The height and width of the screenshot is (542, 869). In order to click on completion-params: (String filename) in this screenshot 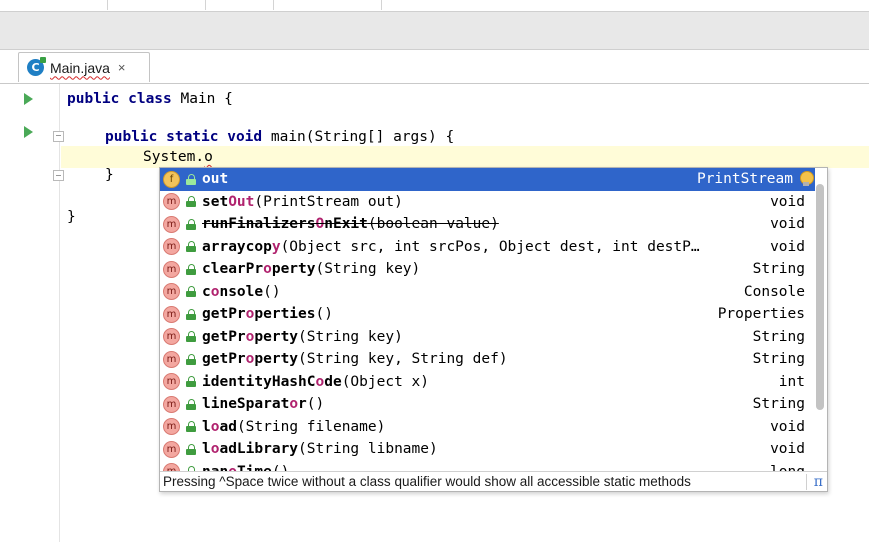, I will do `click(311, 426)`.